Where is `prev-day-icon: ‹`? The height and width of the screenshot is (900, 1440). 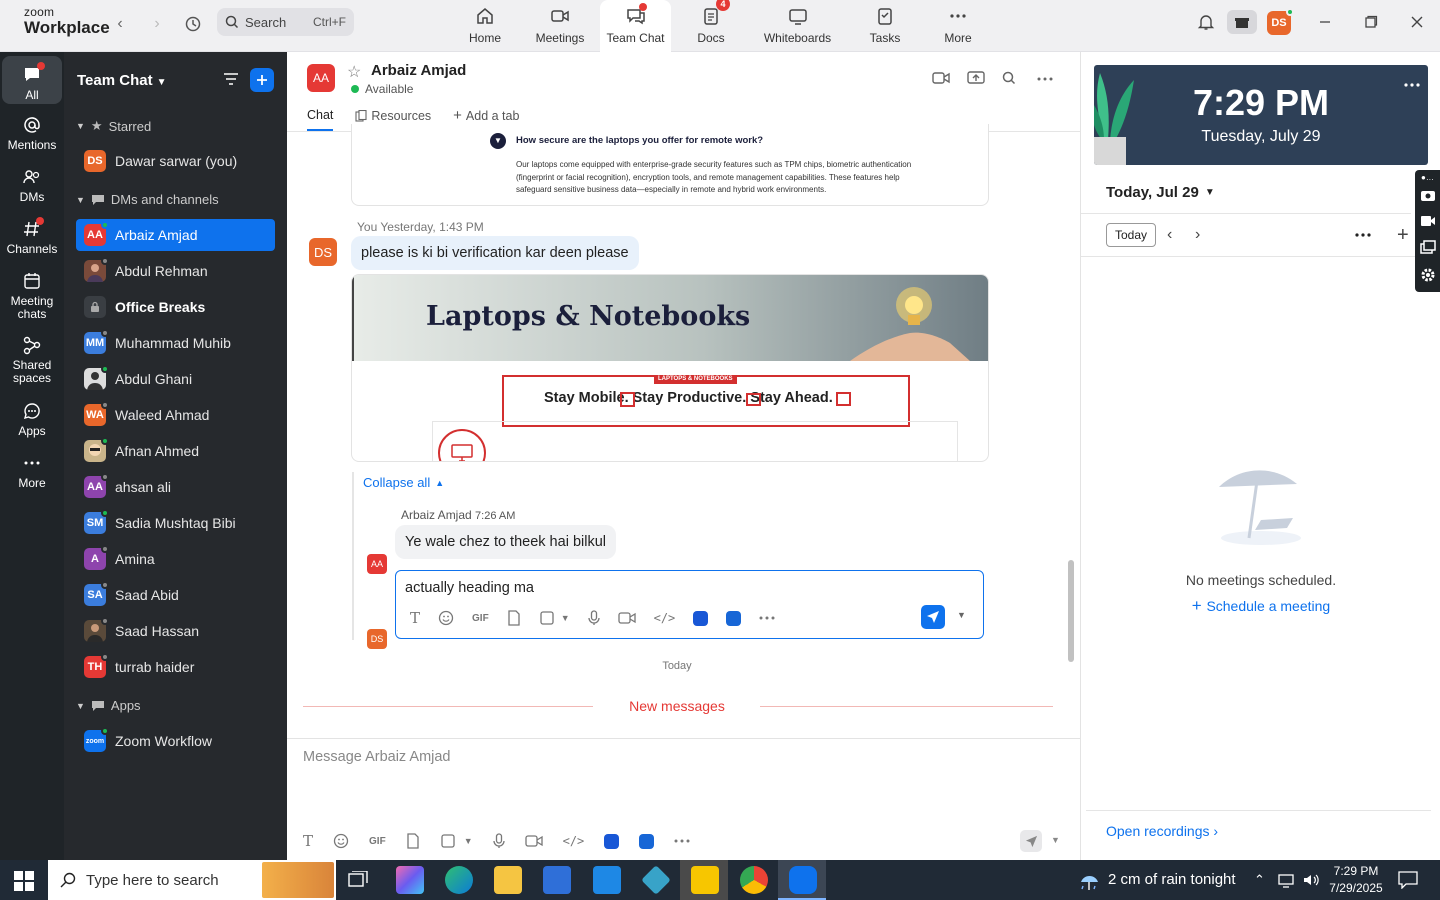
prev-day-icon: ‹ is located at coordinates (1169, 235).